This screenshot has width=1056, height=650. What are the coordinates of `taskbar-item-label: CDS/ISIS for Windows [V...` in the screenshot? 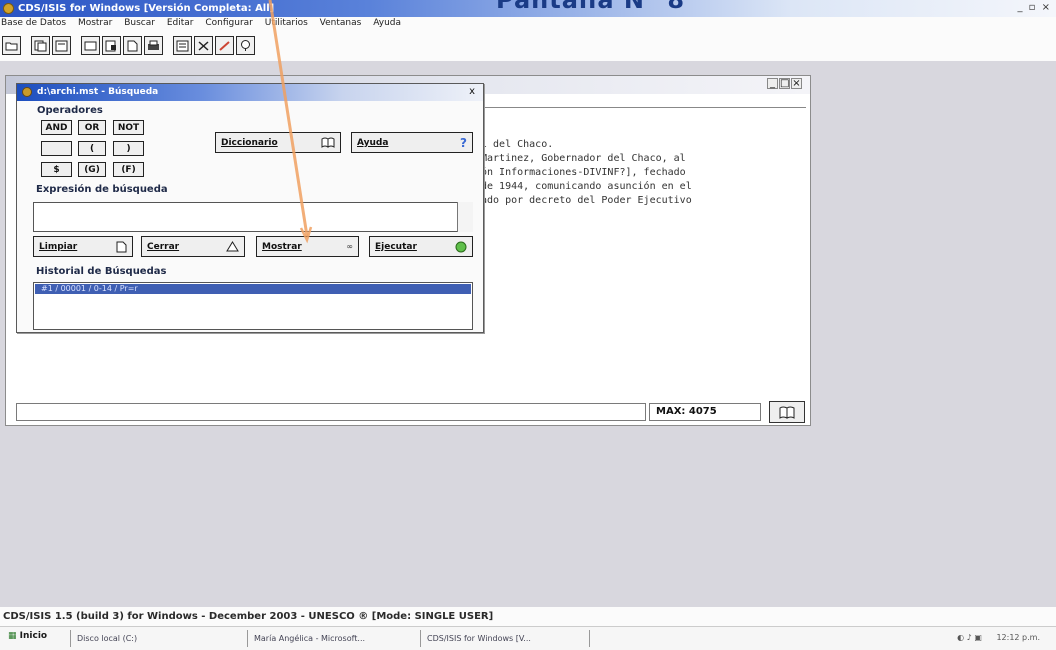 It's located at (479, 638).